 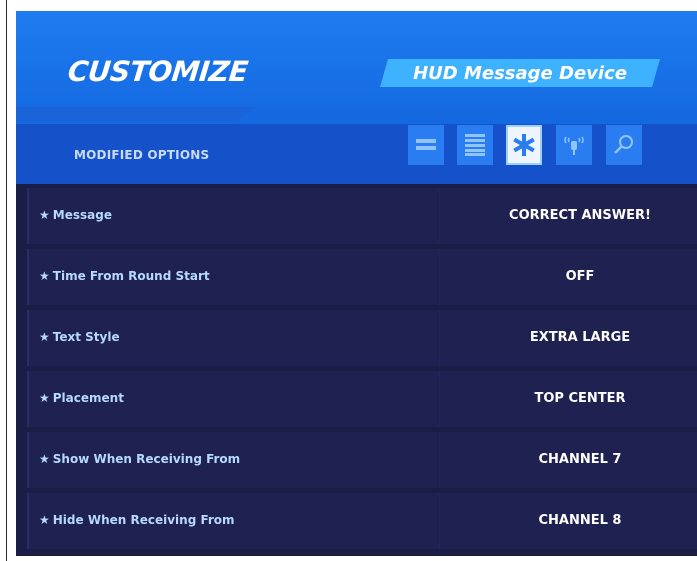 What do you see at coordinates (580, 398) in the screenshot?
I see `option-value: TOP CENTER` at bounding box center [580, 398].